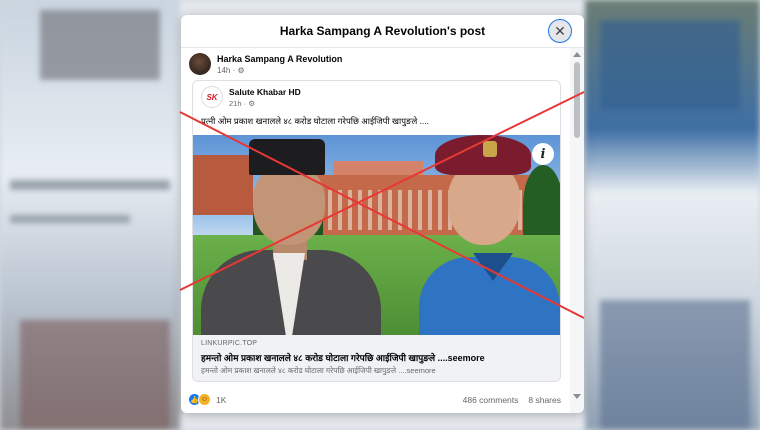 The width and height of the screenshot is (760, 430). I want to click on reaction-count: 1K, so click(221, 400).